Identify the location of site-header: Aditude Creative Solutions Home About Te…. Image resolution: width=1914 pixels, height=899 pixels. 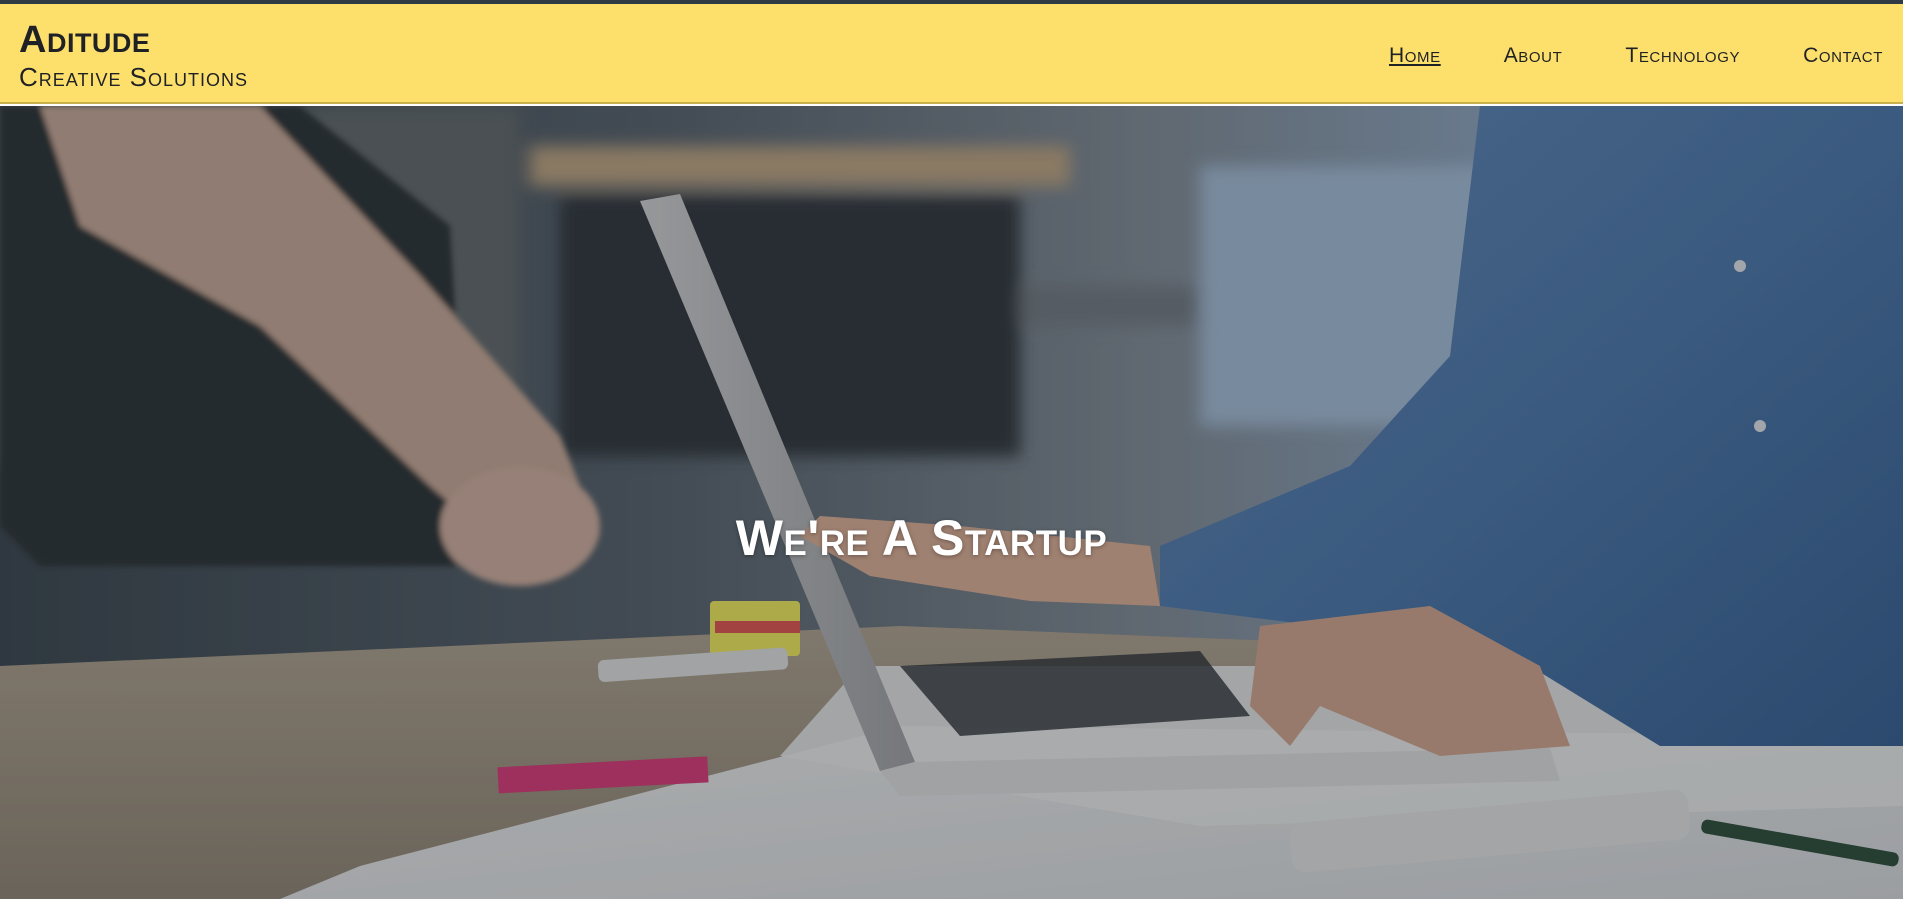
(951, 54).